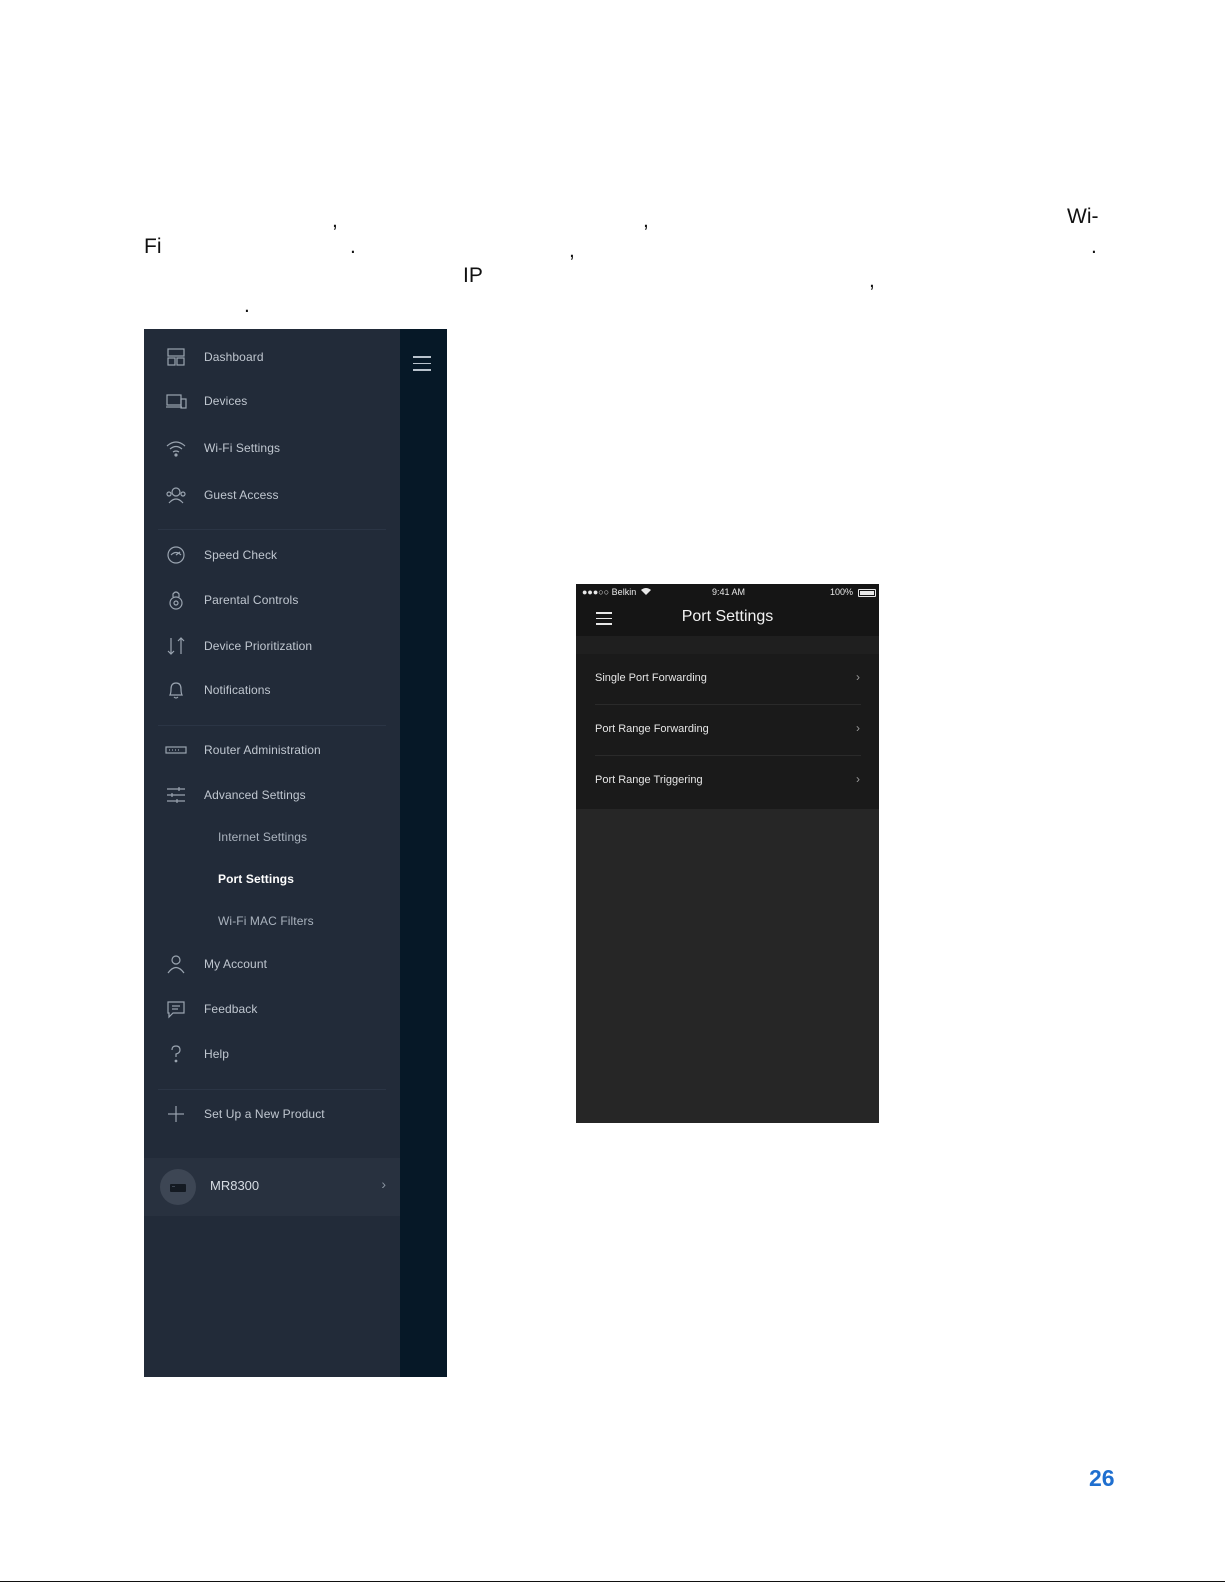 The height and width of the screenshot is (1585, 1225). What do you see at coordinates (176, 690) in the screenshot?
I see `bell-icon` at bounding box center [176, 690].